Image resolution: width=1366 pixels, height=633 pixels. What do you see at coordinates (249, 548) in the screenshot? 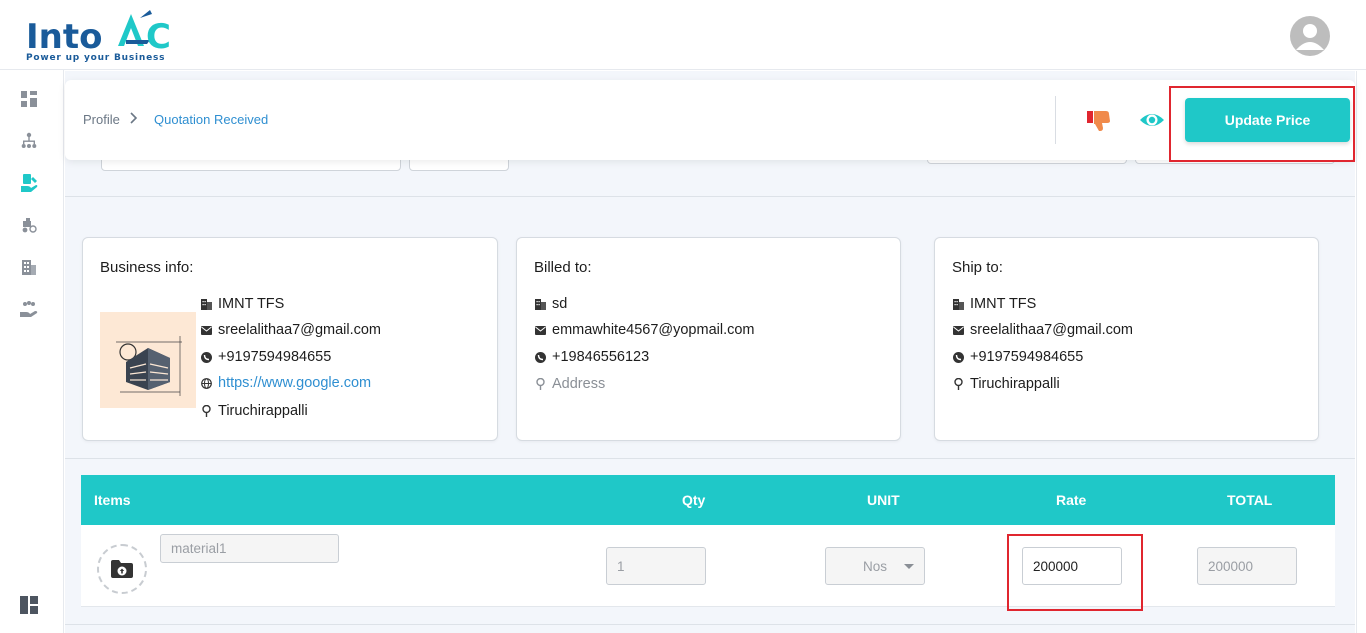
I see `material-input: material1` at bounding box center [249, 548].